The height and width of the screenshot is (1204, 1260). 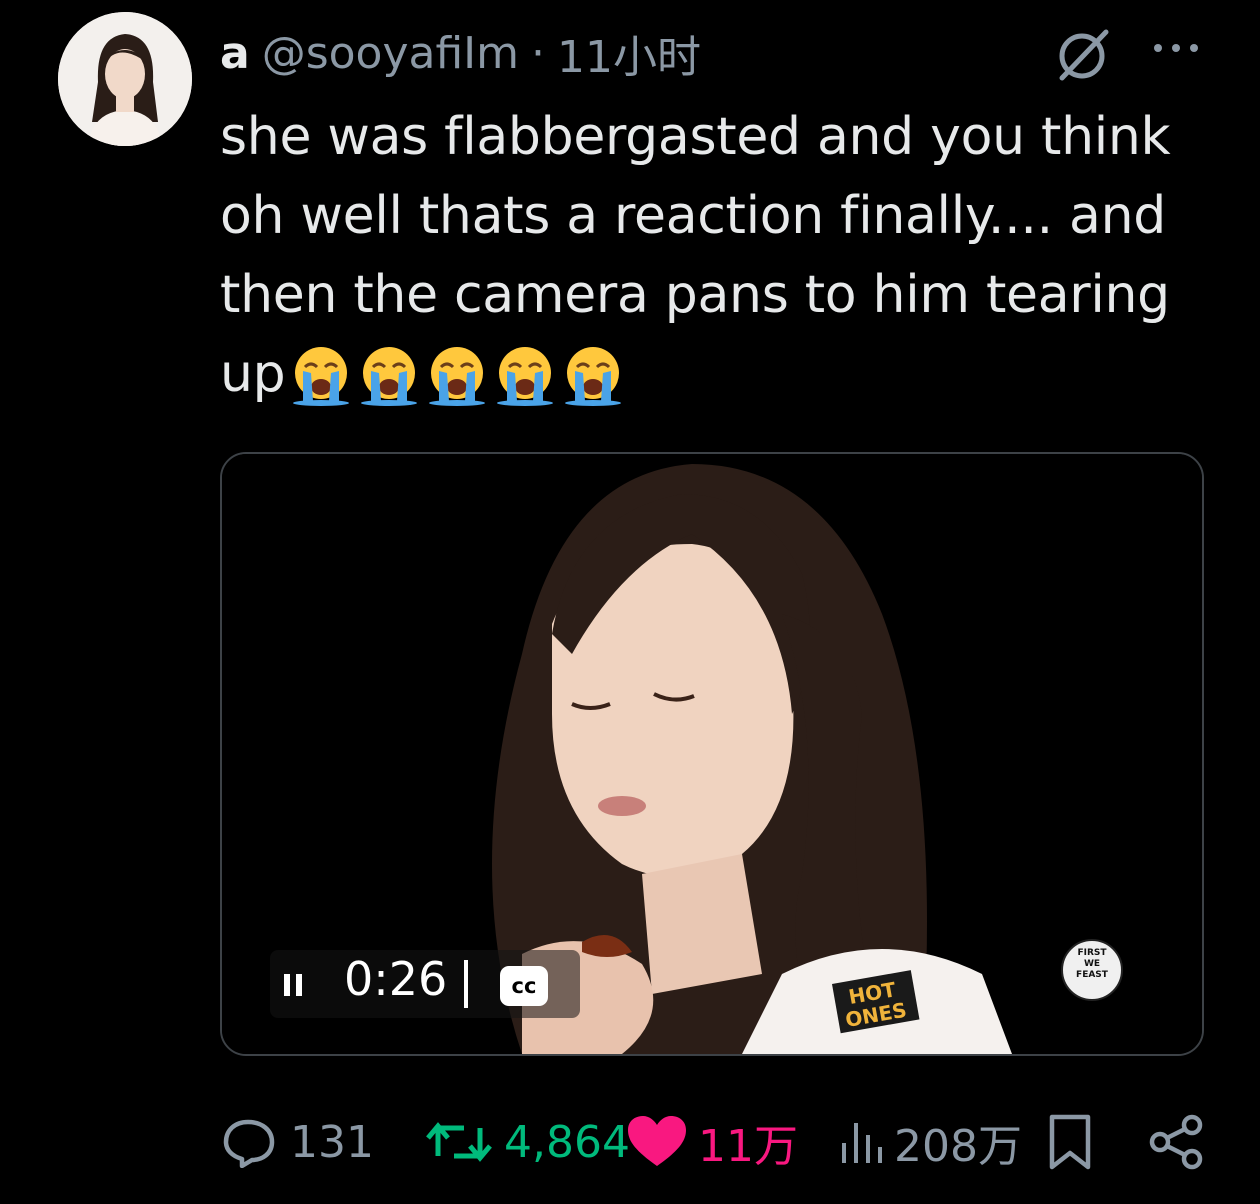 I want to click on bookmark-icon, so click(x=1070, y=1142).